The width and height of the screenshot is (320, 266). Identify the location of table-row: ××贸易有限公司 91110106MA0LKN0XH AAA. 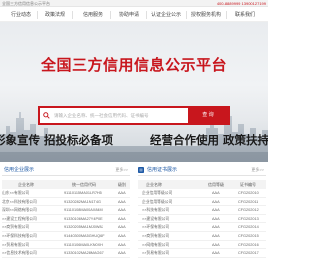
(66, 245).